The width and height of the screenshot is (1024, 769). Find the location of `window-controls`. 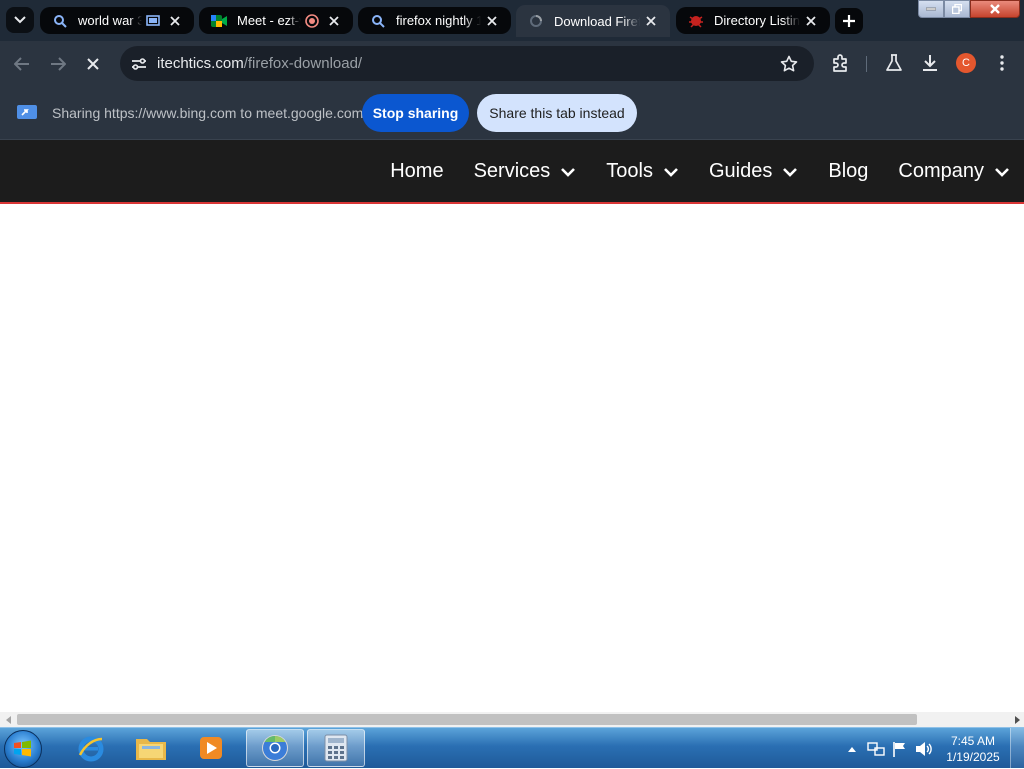

window-controls is located at coordinates (969, 9).